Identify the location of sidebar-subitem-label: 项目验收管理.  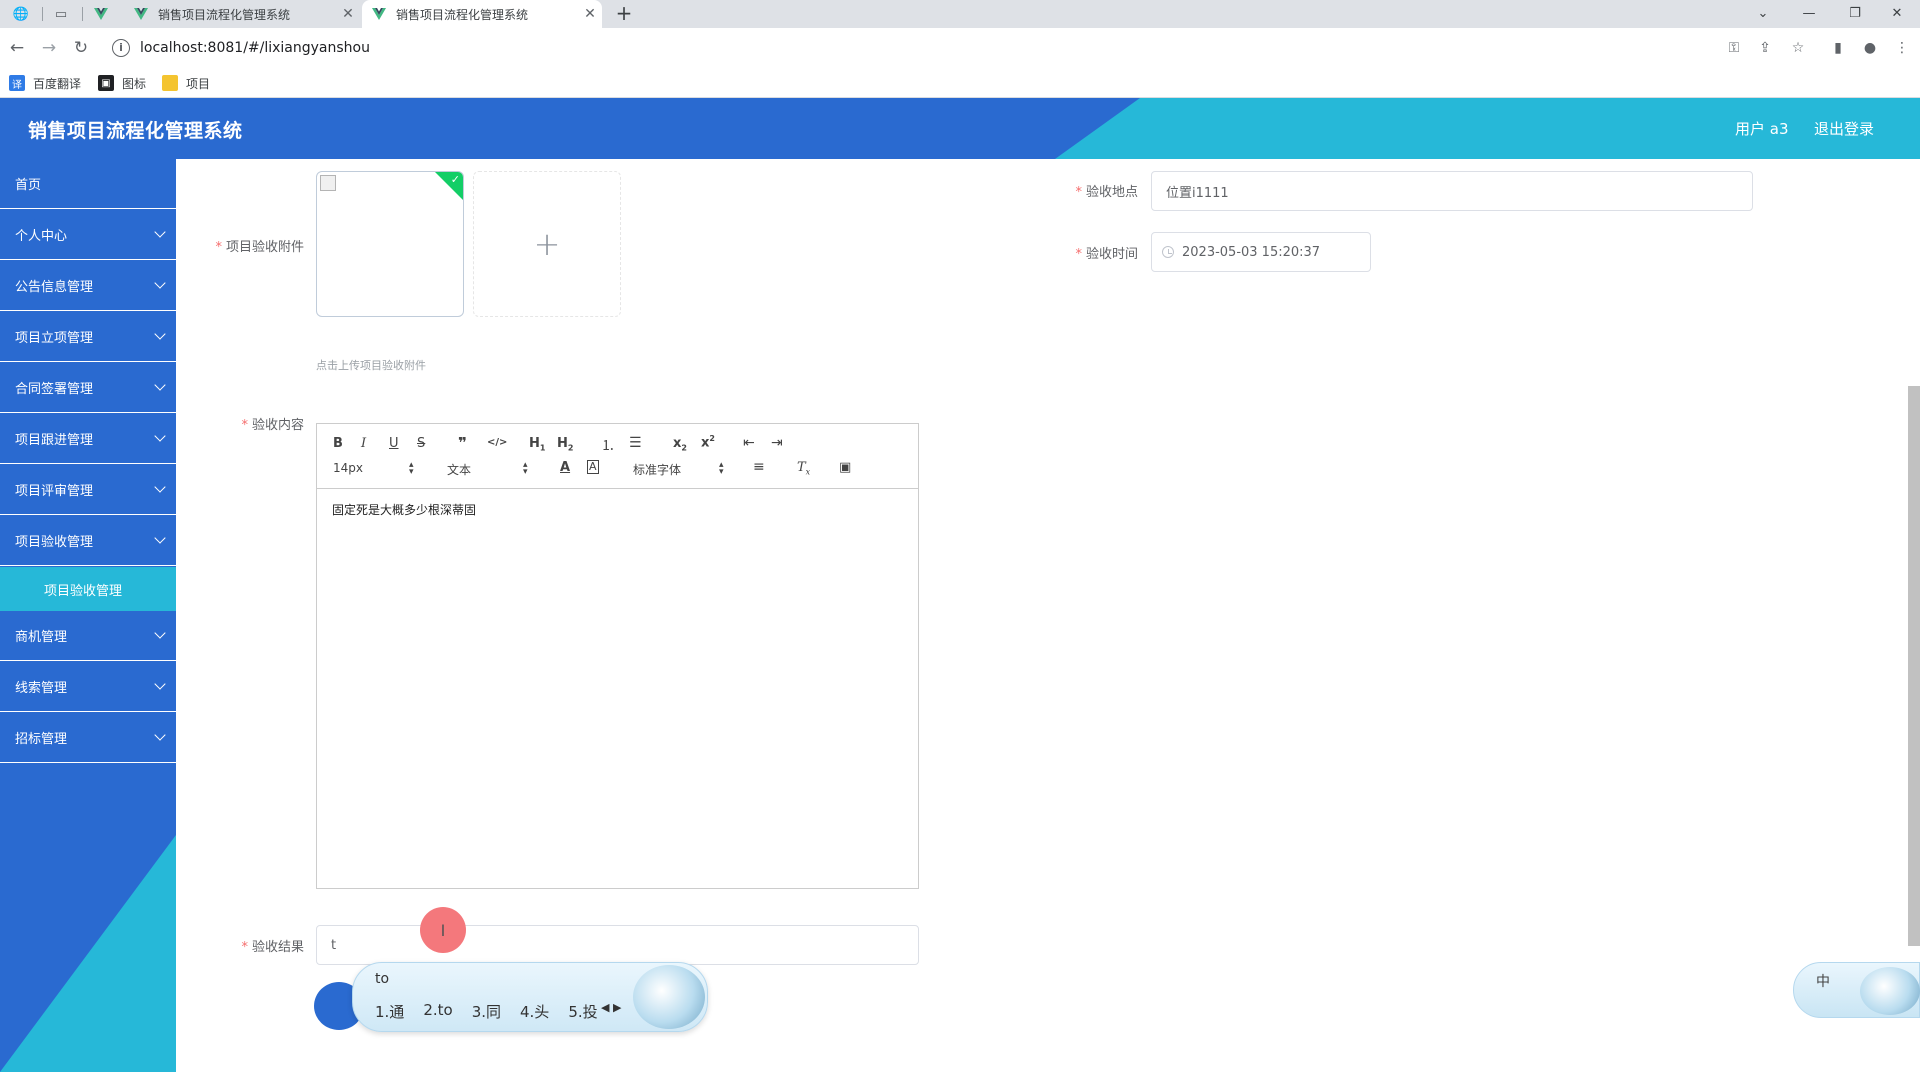
(83, 591).